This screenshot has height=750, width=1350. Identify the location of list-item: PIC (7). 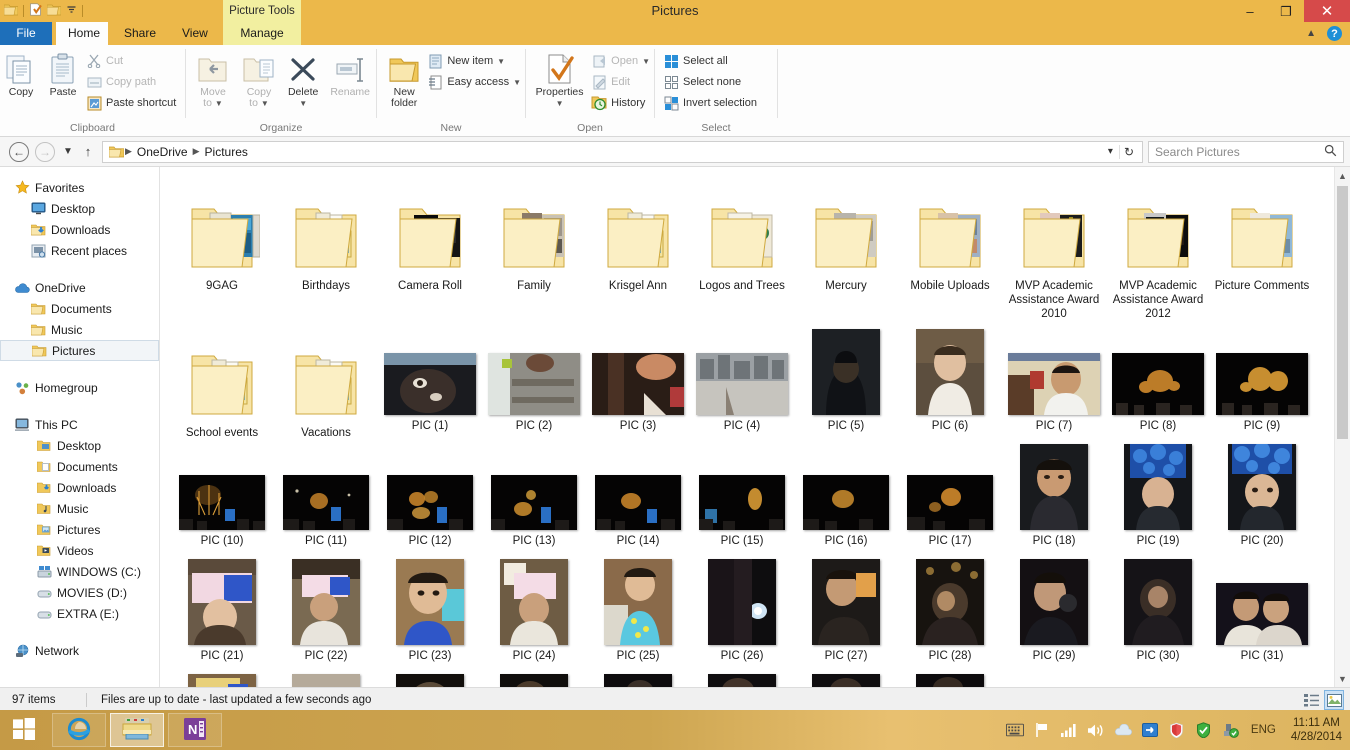
(1054, 382).